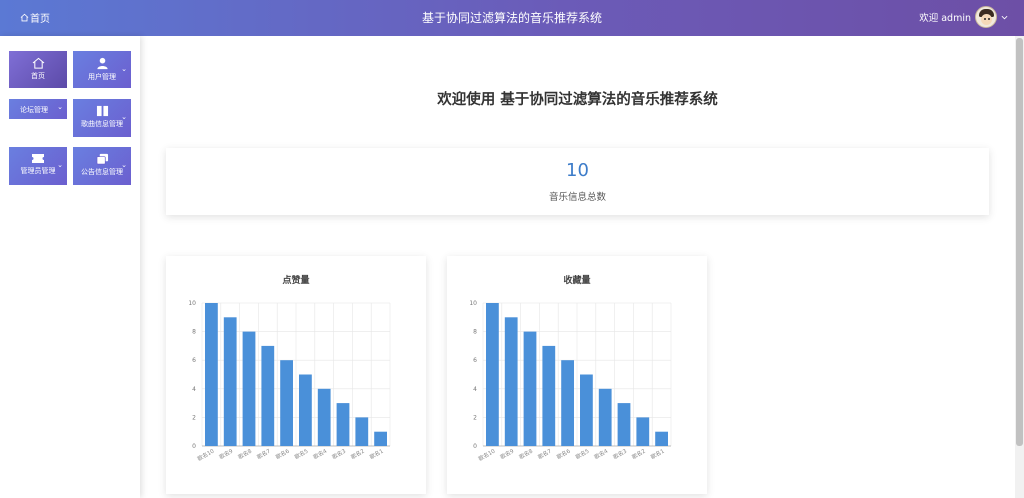 The width and height of the screenshot is (1024, 498). Describe the element at coordinates (38, 69) in the screenshot. I see `sidebar-item-home: 首页` at that location.